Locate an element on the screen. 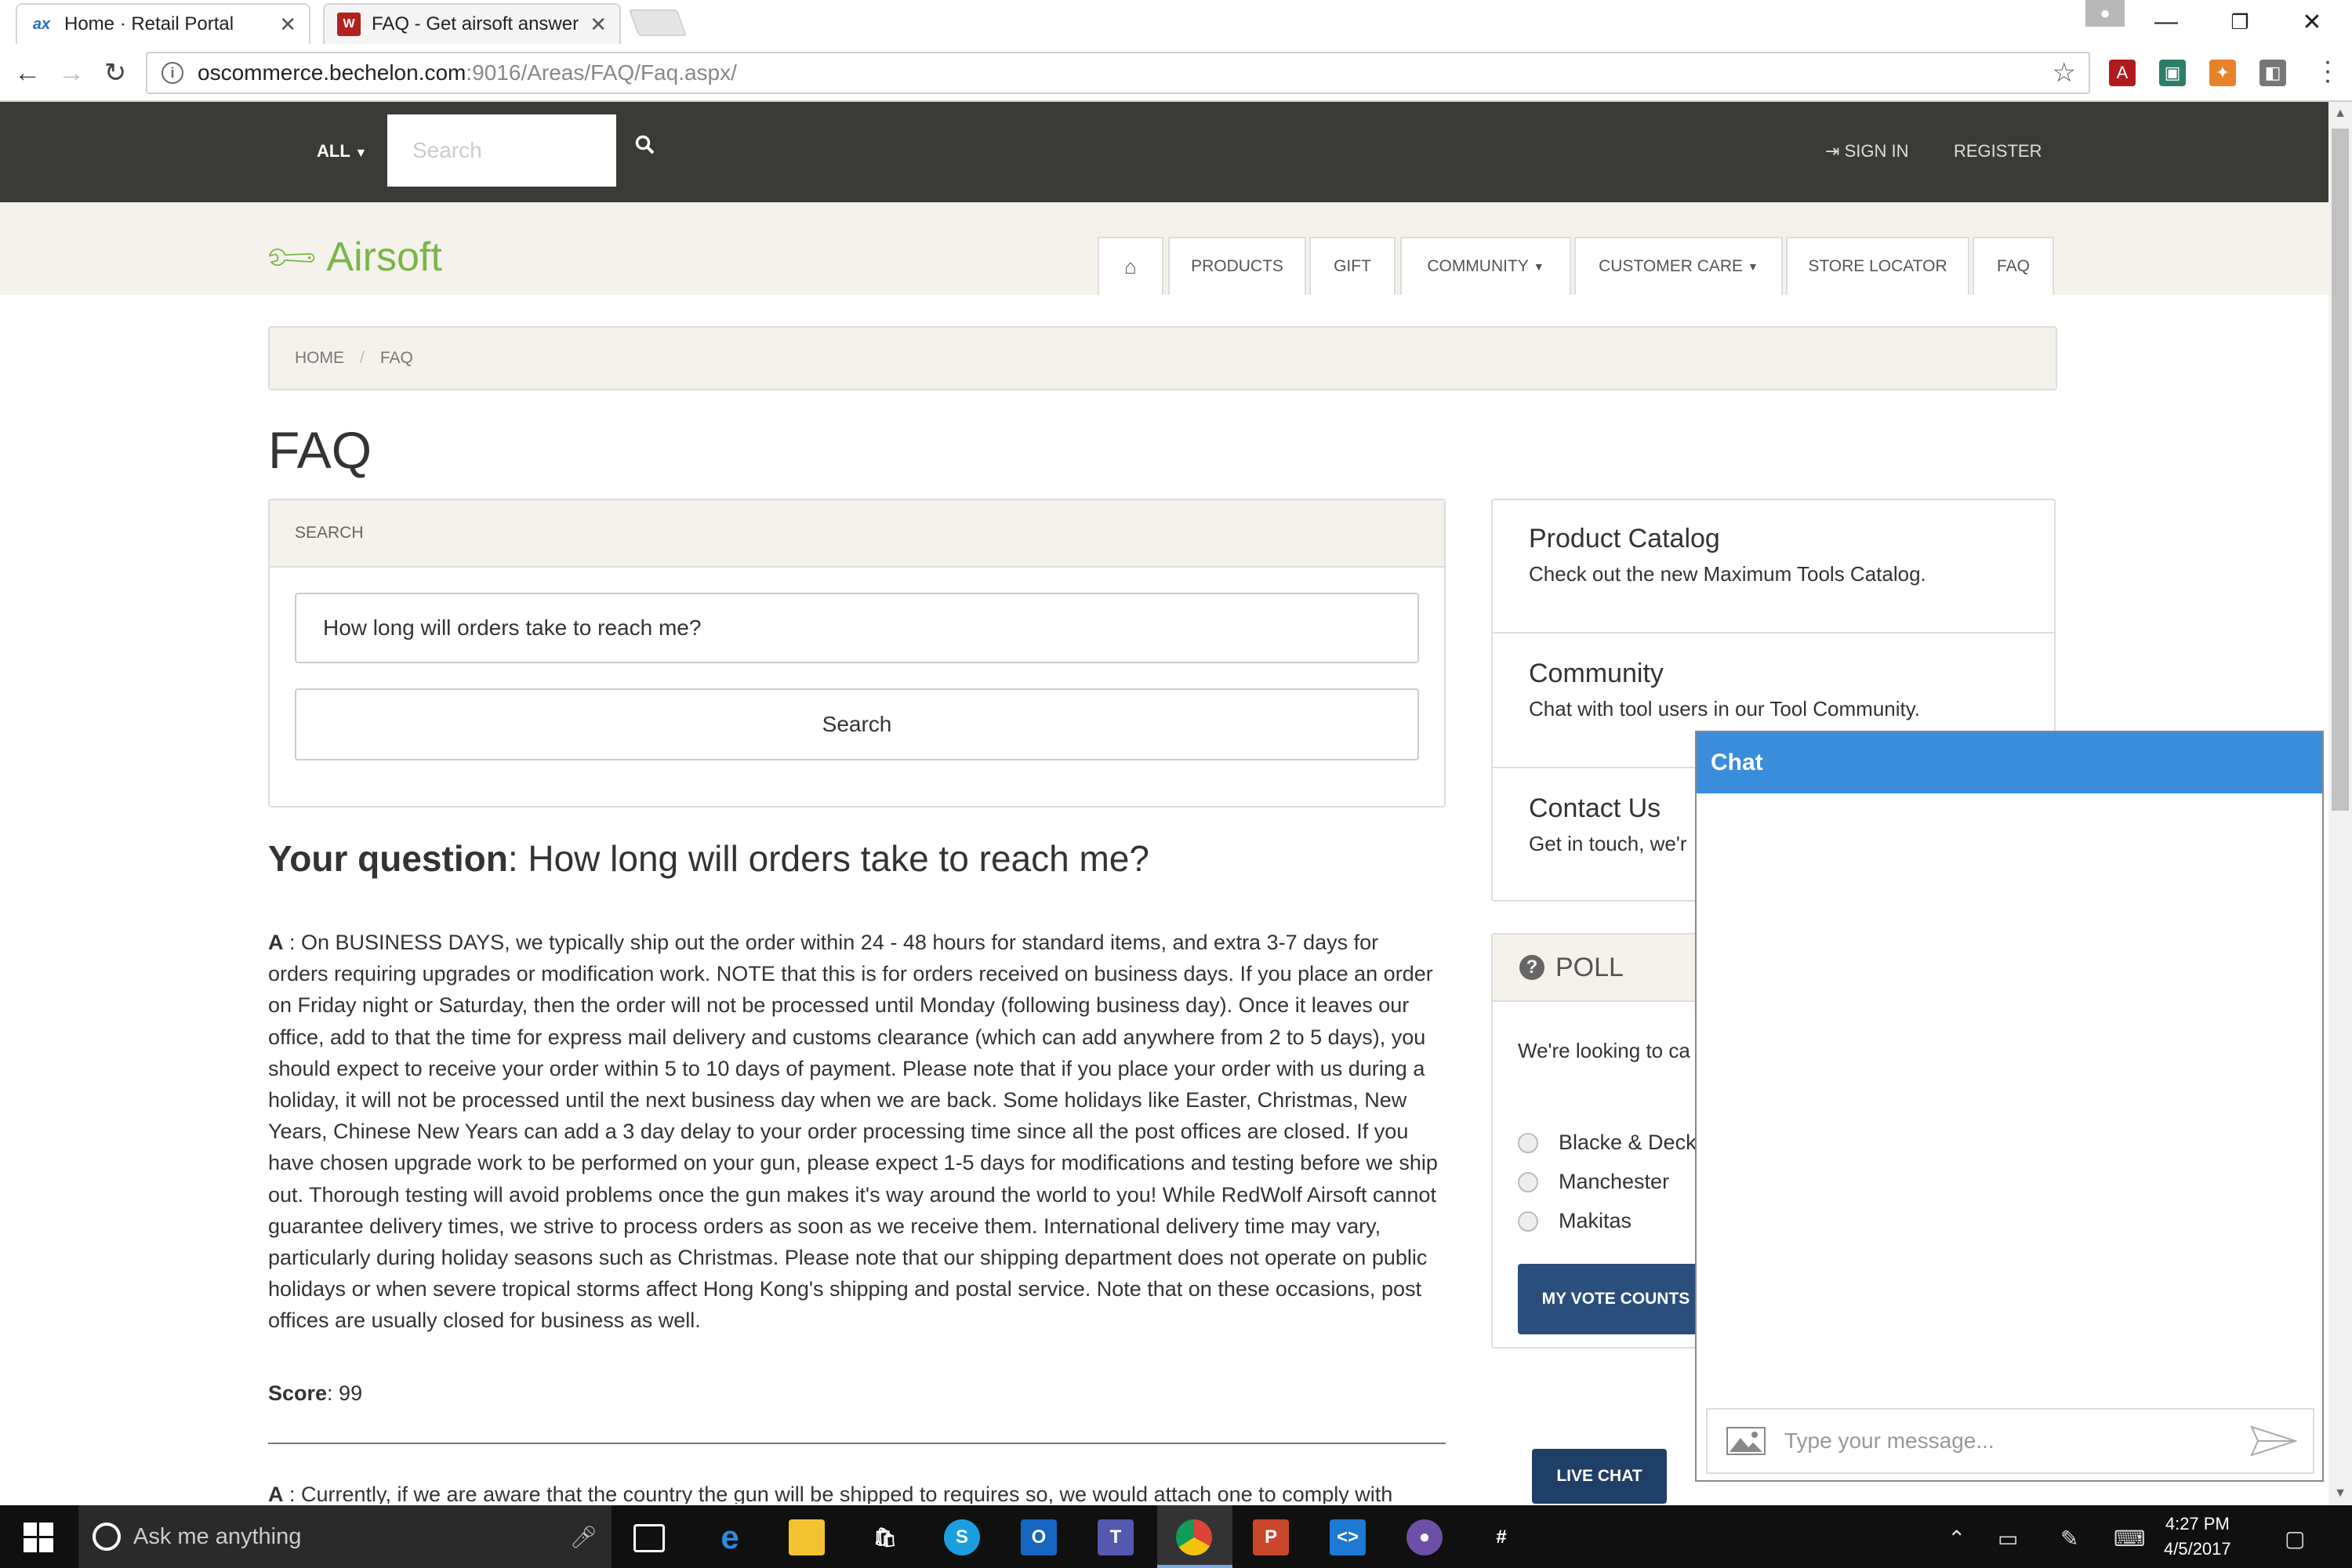  poll-title: POLL is located at coordinates (1589, 967).